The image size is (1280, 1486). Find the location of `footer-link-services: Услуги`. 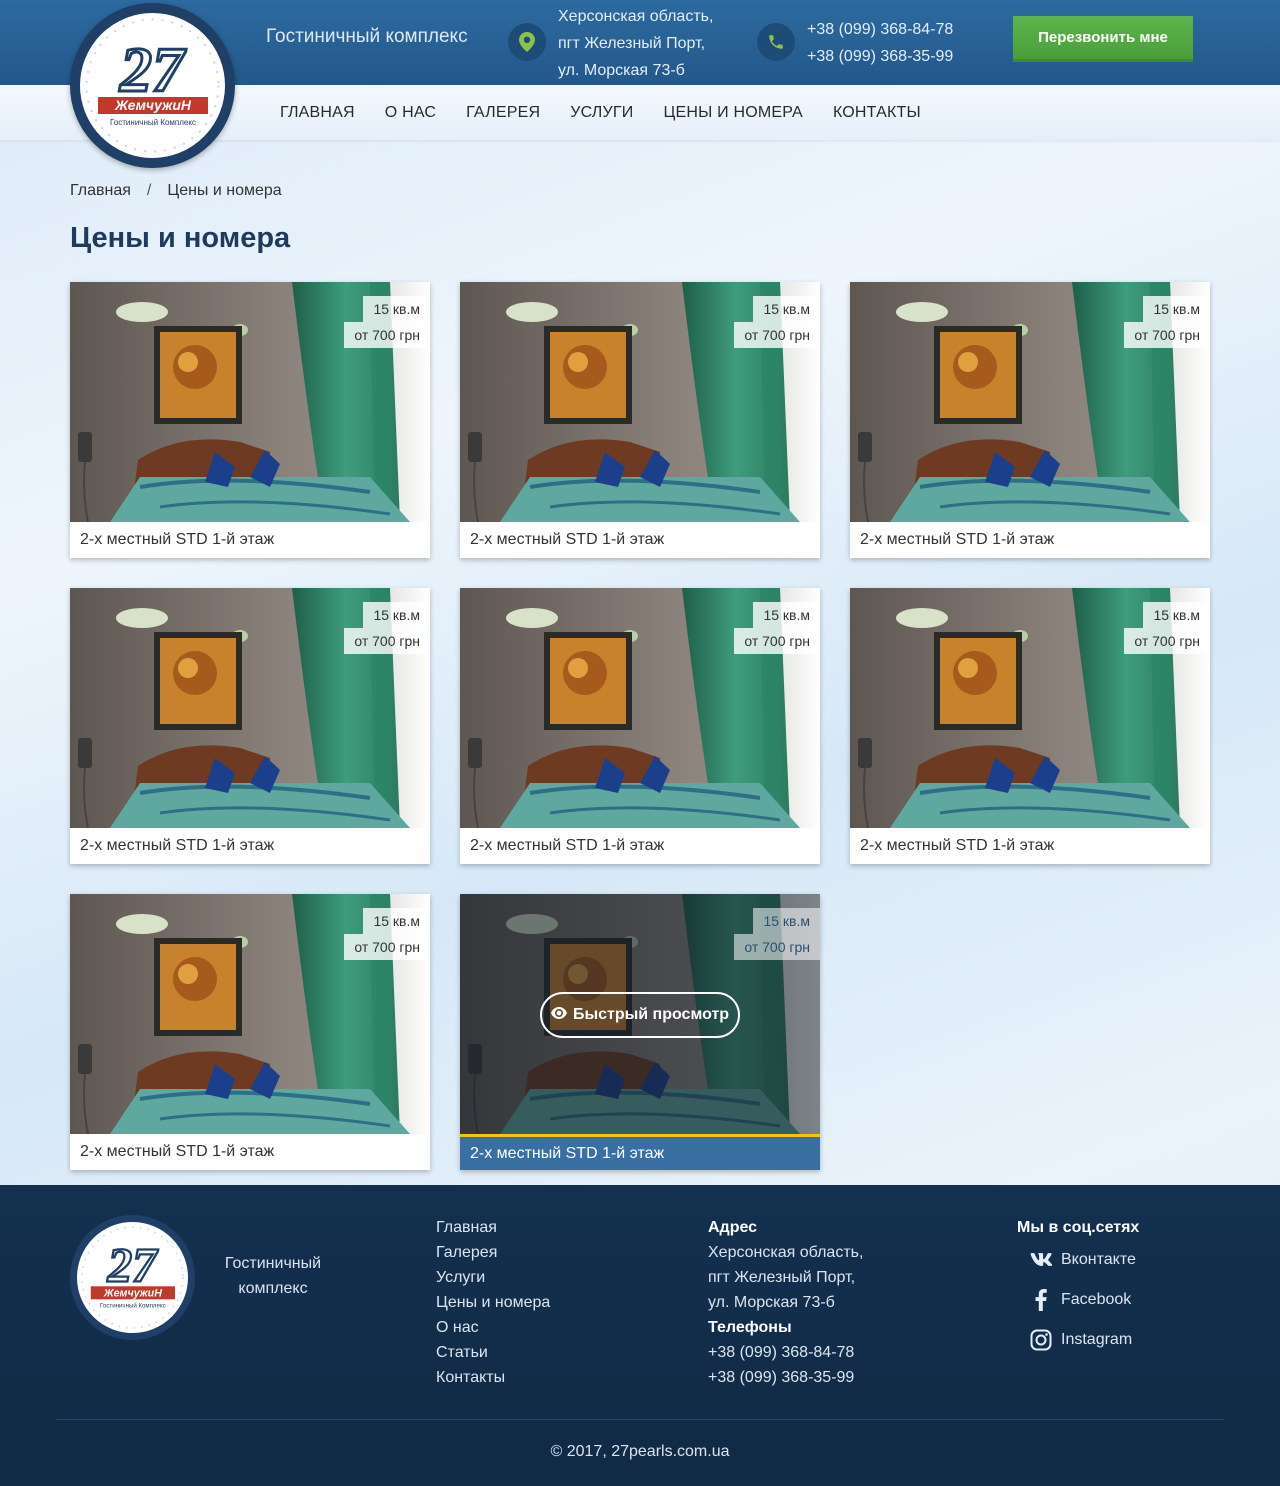

footer-link-services: Услуги is located at coordinates (493, 1277).